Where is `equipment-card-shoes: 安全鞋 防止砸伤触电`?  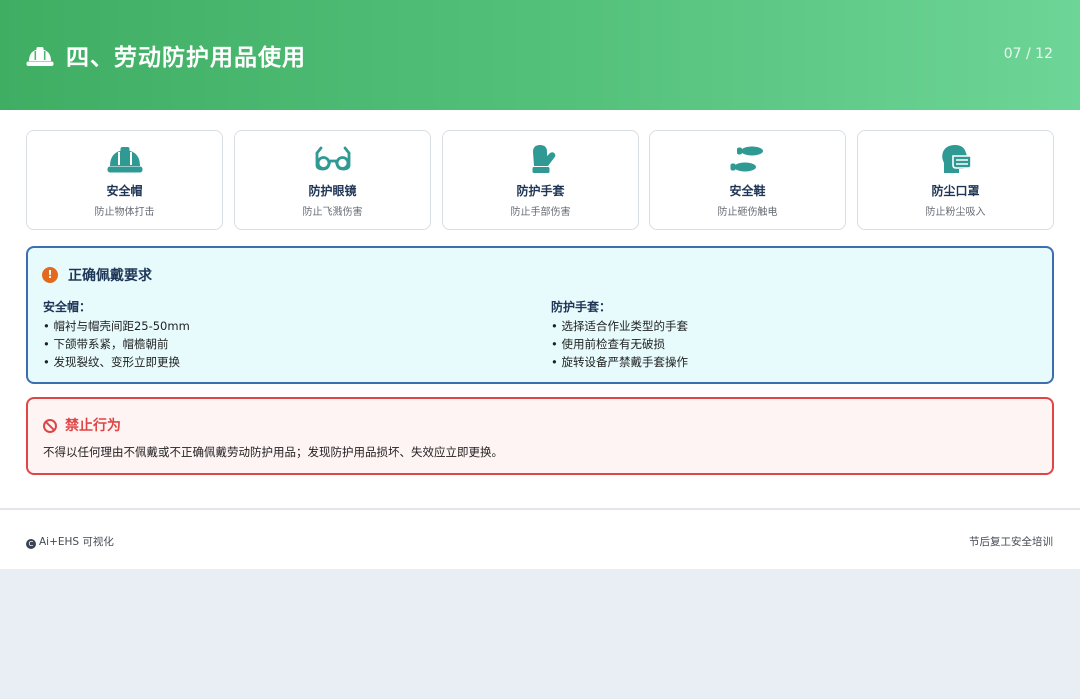 equipment-card-shoes: 安全鞋 防止砸伤触电 is located at coordinates (747, 180).